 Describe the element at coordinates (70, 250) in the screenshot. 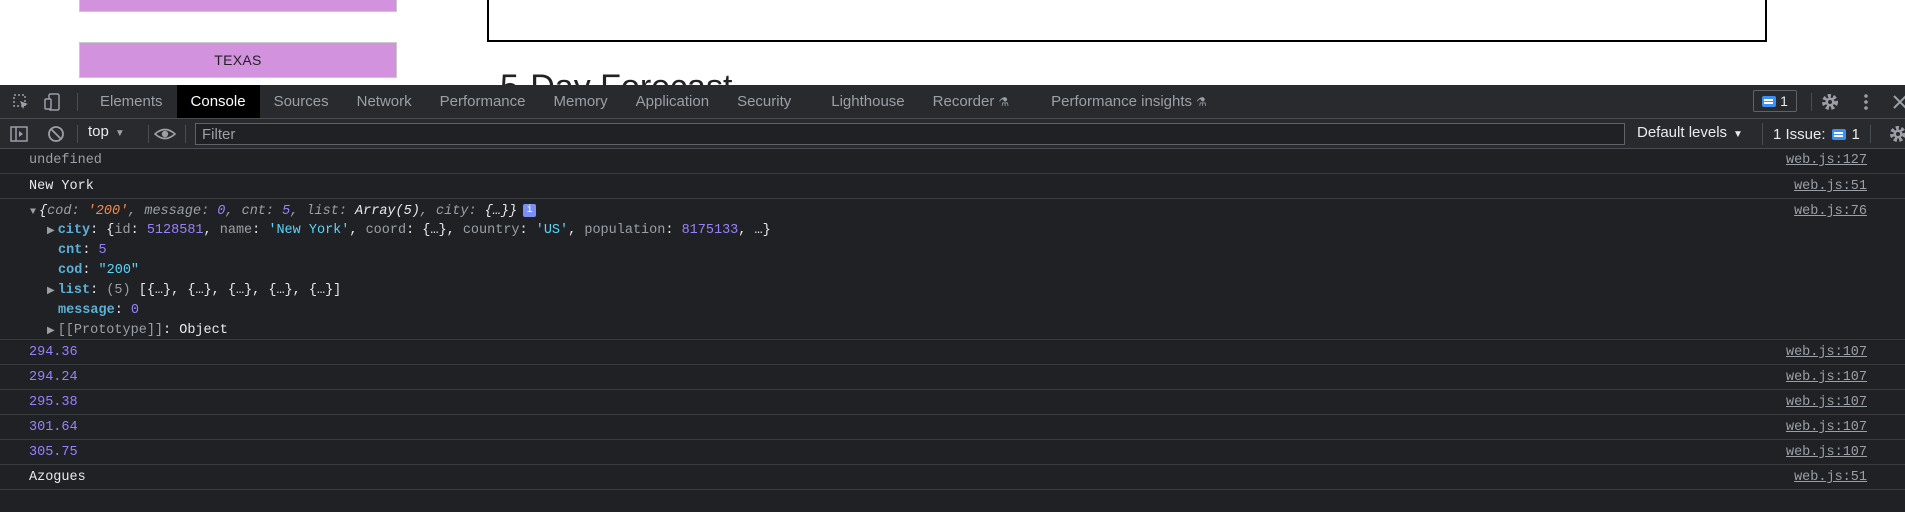

I see `prop-key: cnt` at that location.